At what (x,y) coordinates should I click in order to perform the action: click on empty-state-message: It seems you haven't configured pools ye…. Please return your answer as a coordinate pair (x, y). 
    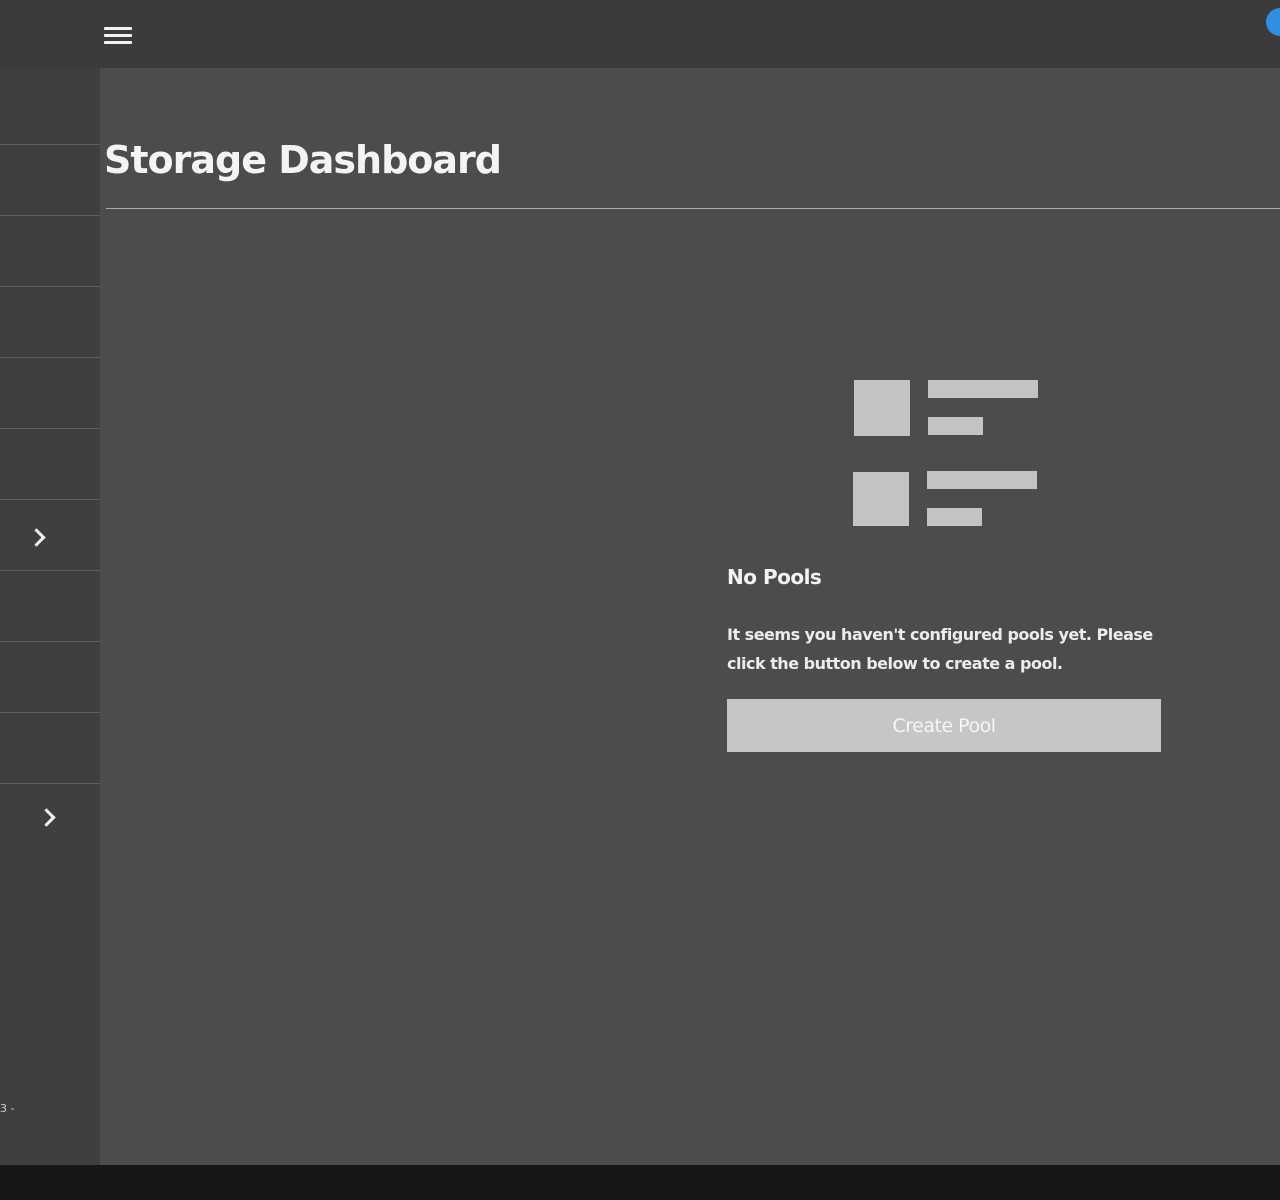
    Looking at the image, I should click on (940, 649).